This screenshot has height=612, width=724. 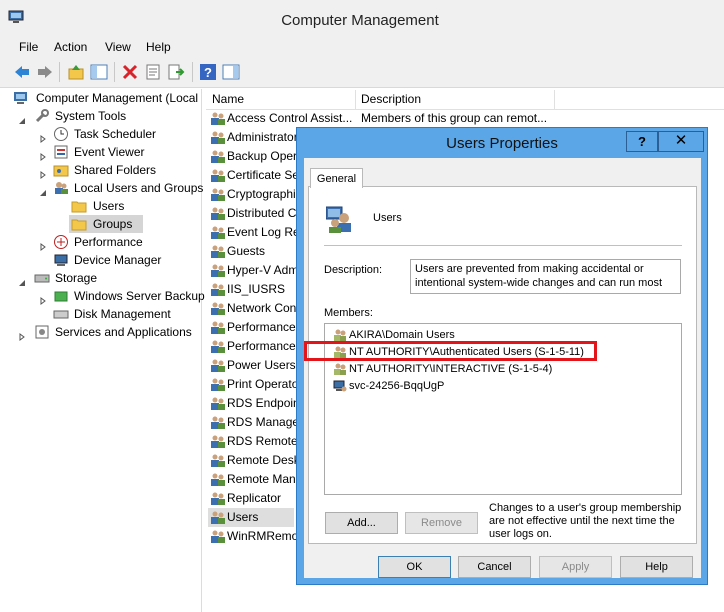 What do you see at coordinates (91, 116) in the screenshot?
I see `tree-label: System Tools` at bounding box center [91, 116].